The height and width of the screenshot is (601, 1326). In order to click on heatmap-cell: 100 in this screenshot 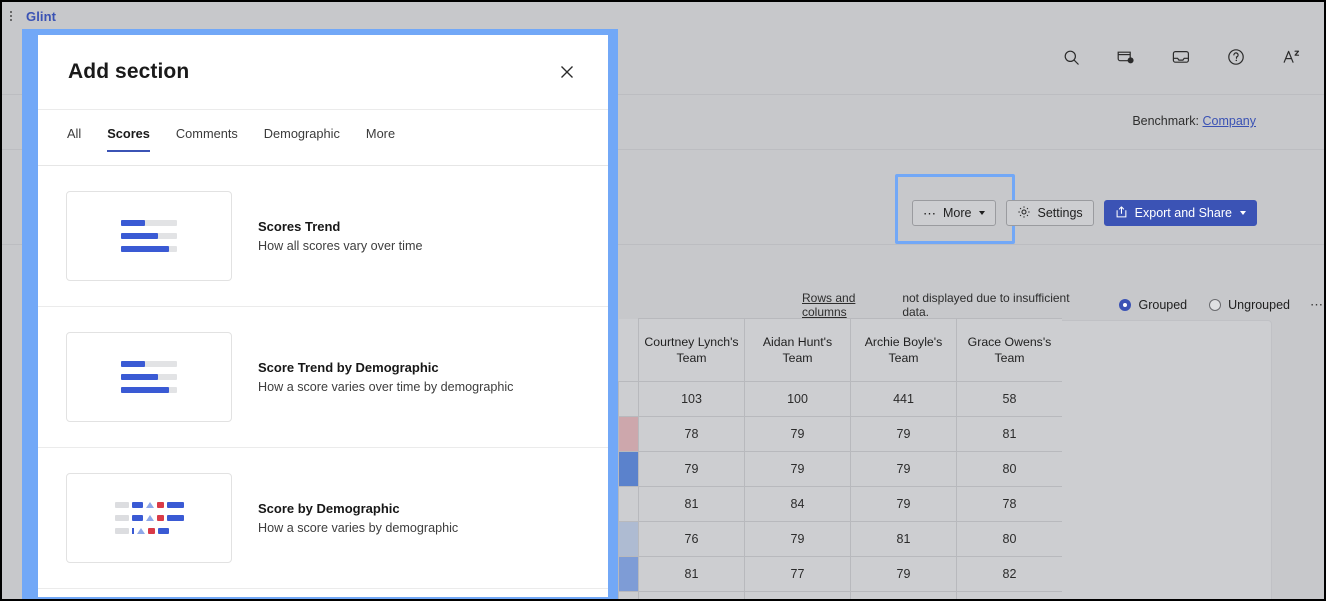, I will do `click(797, 399)`.